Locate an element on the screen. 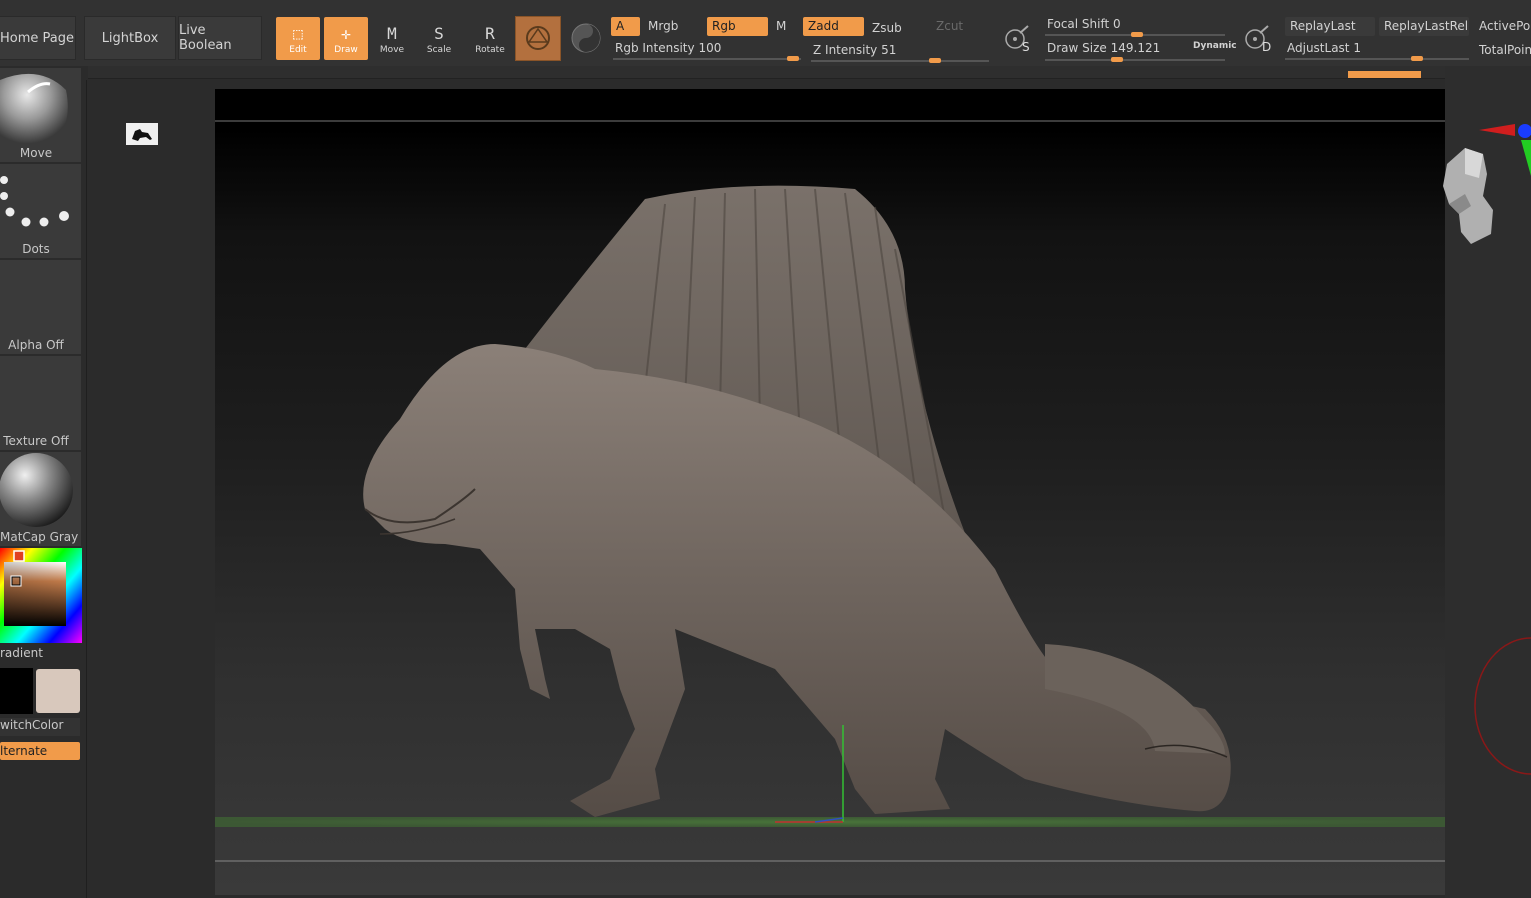 The height and width of the screenshot is (898, 1531). z-intensity-track is located at coordinates (900, 61).